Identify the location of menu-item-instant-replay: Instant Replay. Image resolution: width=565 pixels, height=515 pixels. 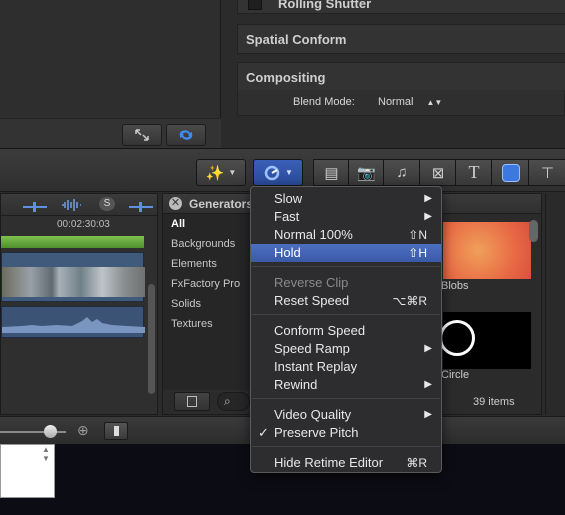
(346, 367).